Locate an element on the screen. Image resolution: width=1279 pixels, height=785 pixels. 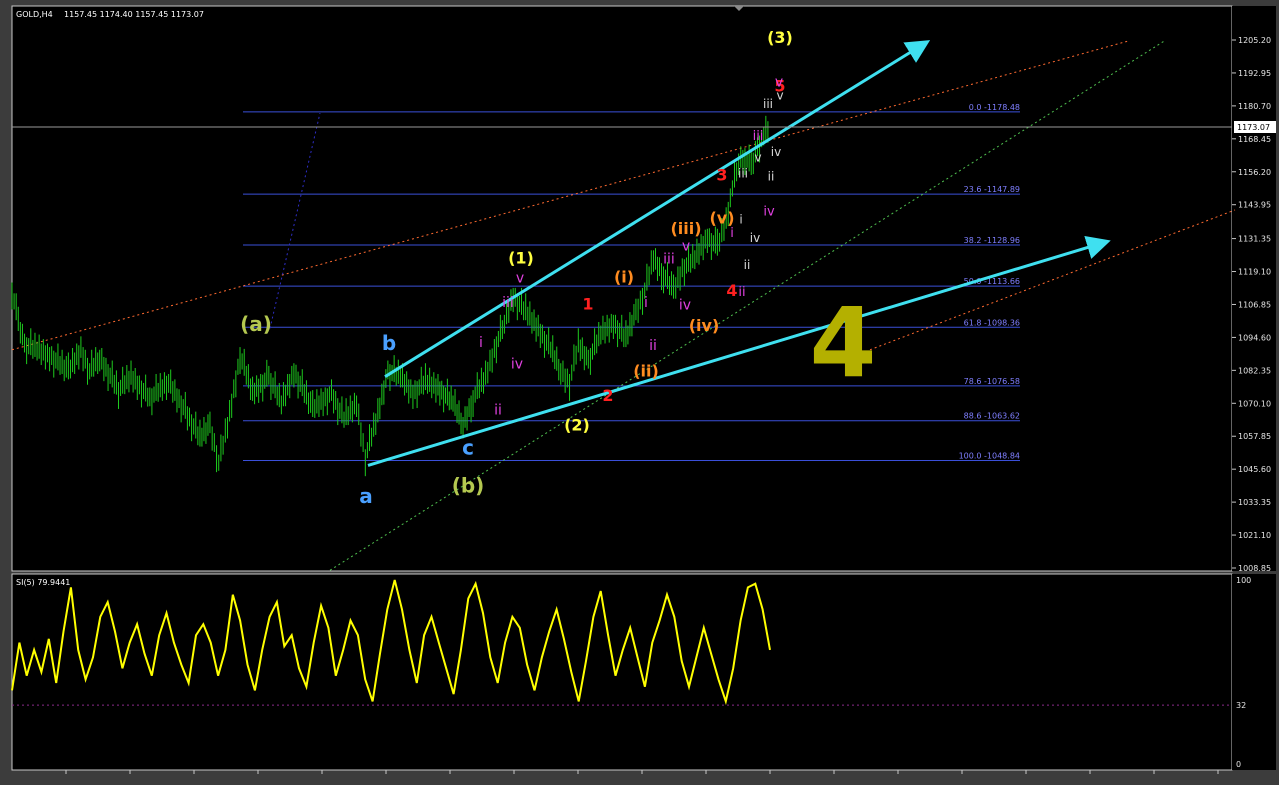
wave-label: a is located at coordinates (366, 496).